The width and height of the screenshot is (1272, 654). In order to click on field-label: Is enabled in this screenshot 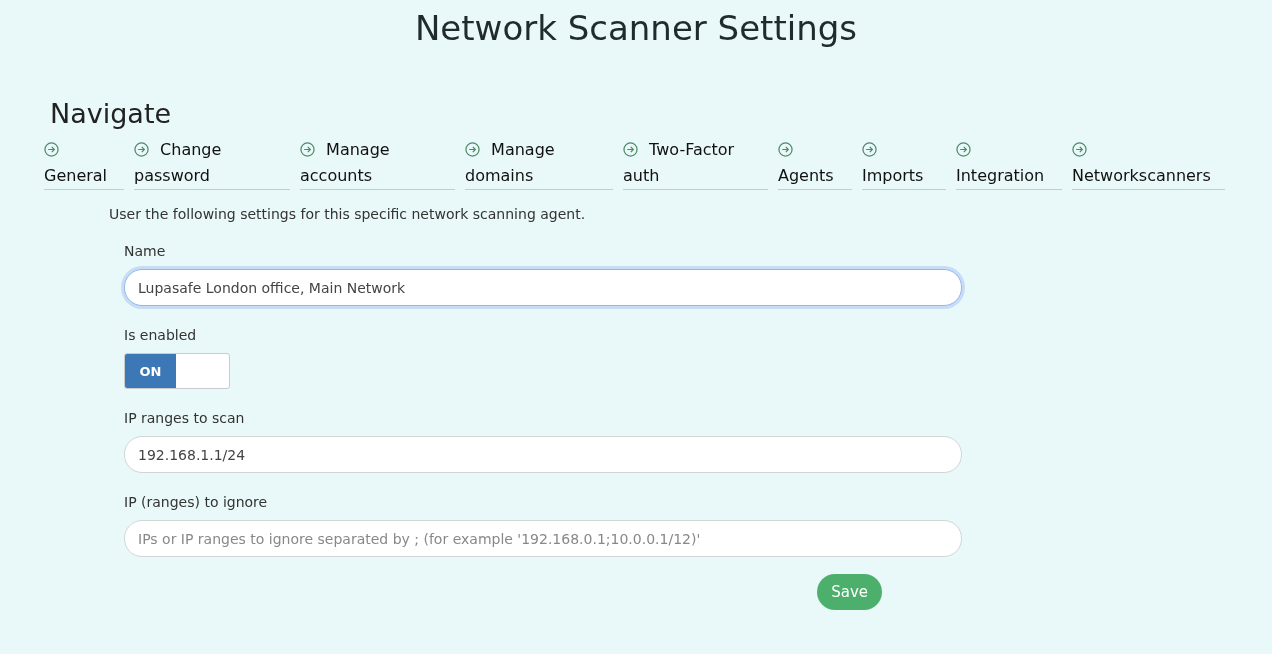, I will do `click(160, 335)`.